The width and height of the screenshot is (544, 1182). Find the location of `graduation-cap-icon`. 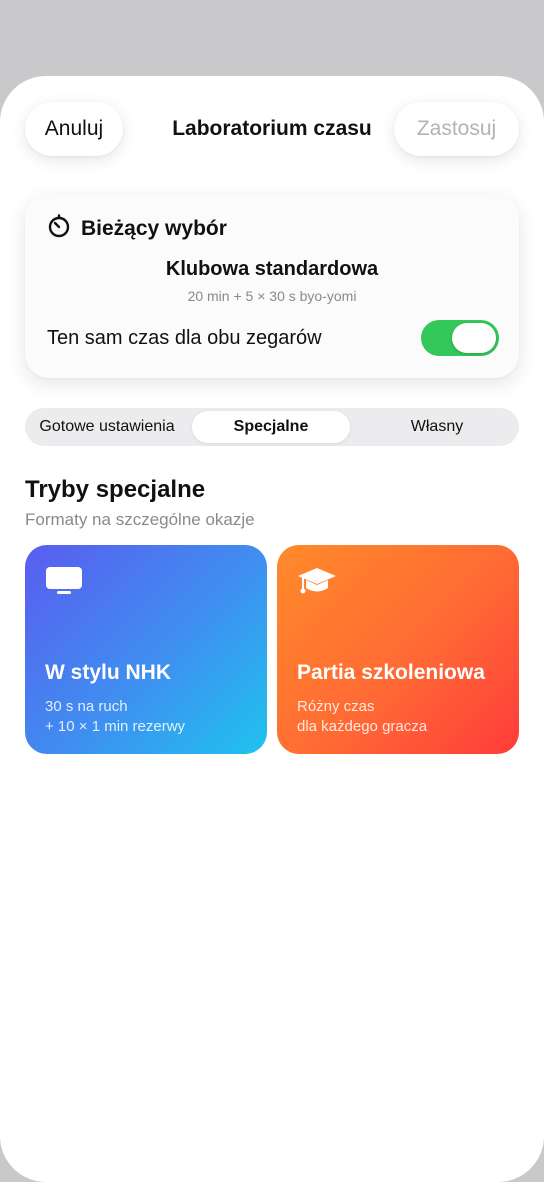

graduation-cap-icon is located at coordinates (317, 584).